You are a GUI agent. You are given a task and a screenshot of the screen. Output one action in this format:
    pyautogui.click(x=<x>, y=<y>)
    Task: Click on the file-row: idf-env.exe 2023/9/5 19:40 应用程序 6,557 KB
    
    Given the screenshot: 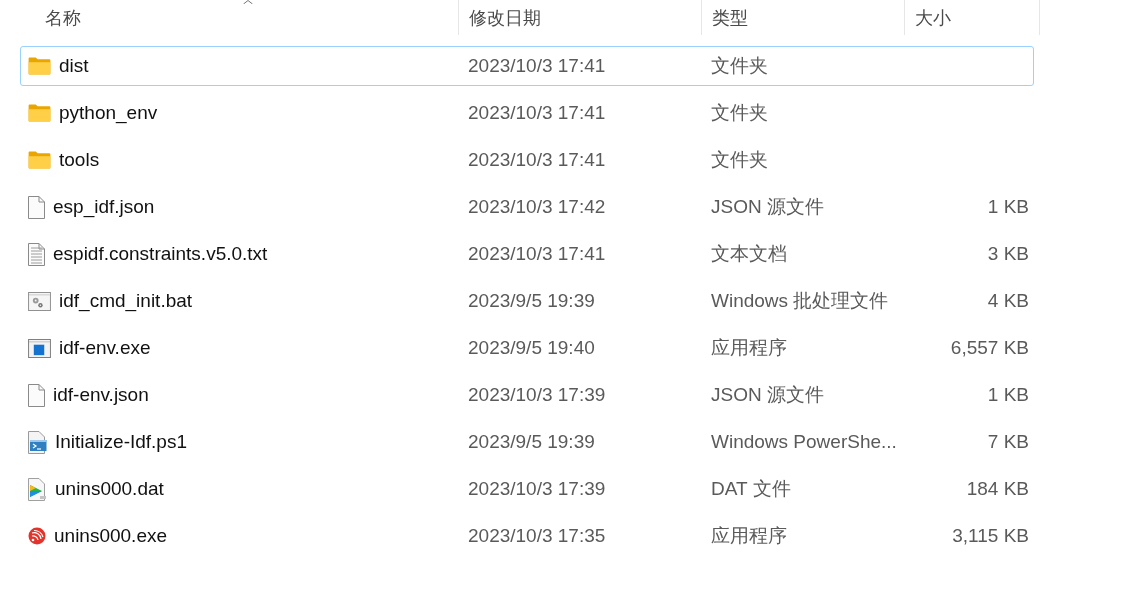 What is the action you would take?
    pyautogui.click(x=527, y=348)
    